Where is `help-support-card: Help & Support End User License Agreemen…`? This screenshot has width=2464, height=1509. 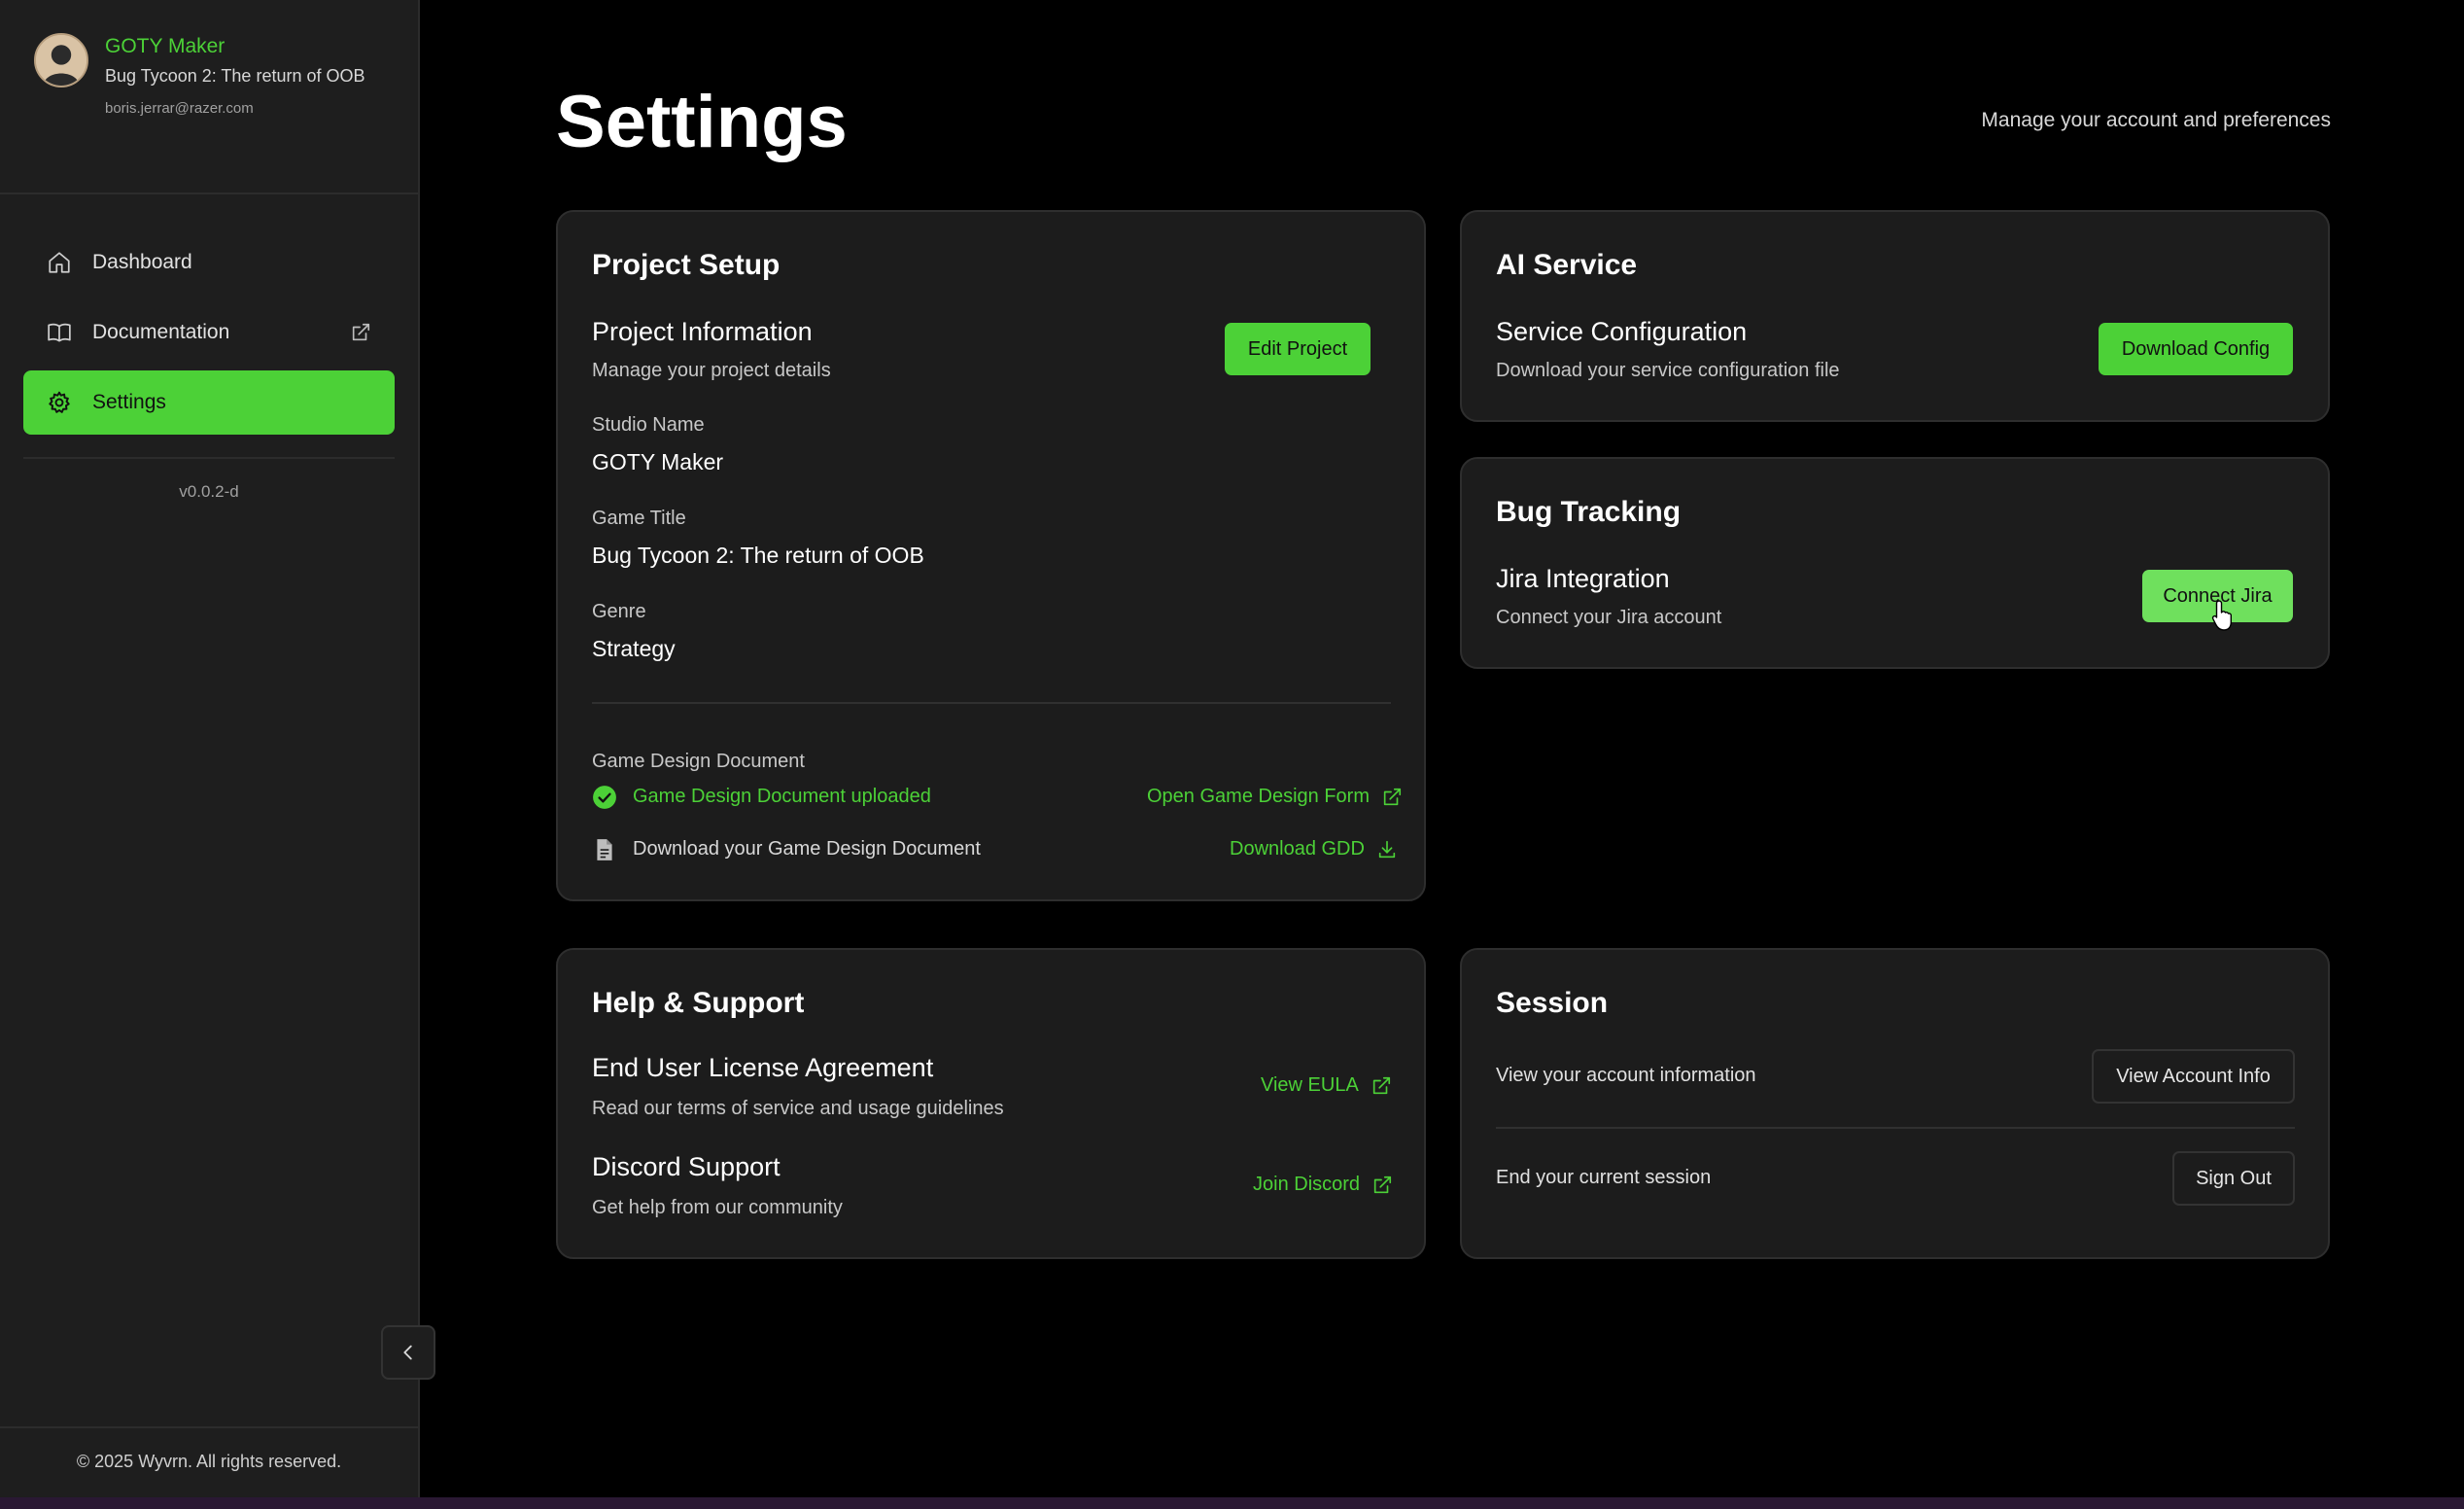 help-support-card: Help & Support End User License Agreemen… is located at coordinates (991, 1103).